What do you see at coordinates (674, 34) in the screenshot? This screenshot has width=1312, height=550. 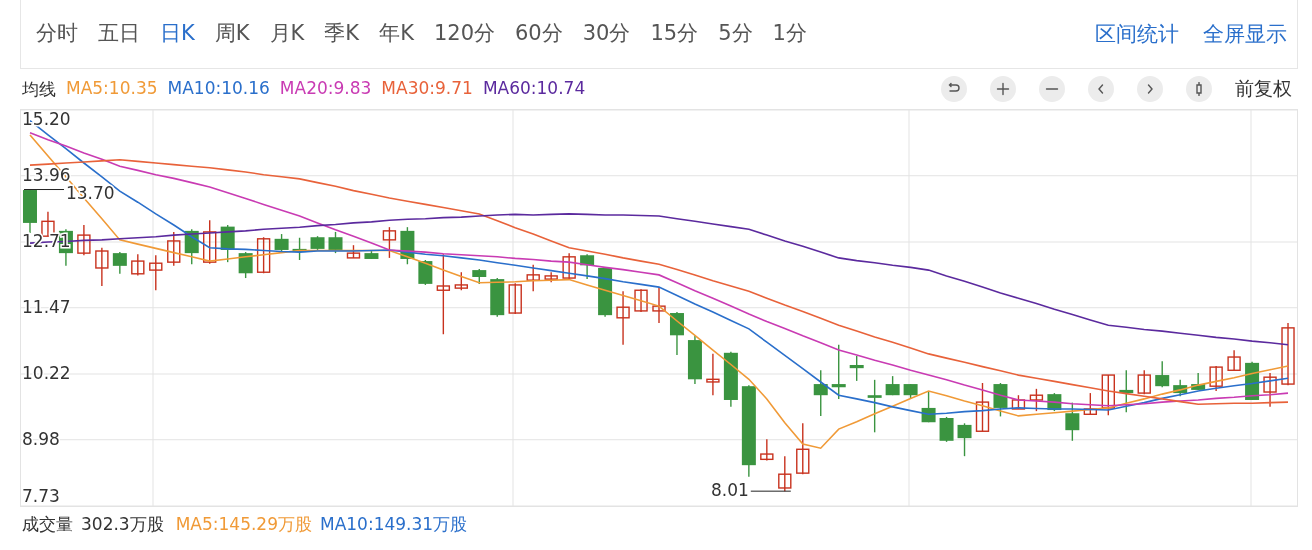 I see `period-tab: 15分` at bounding box center [674, 34].